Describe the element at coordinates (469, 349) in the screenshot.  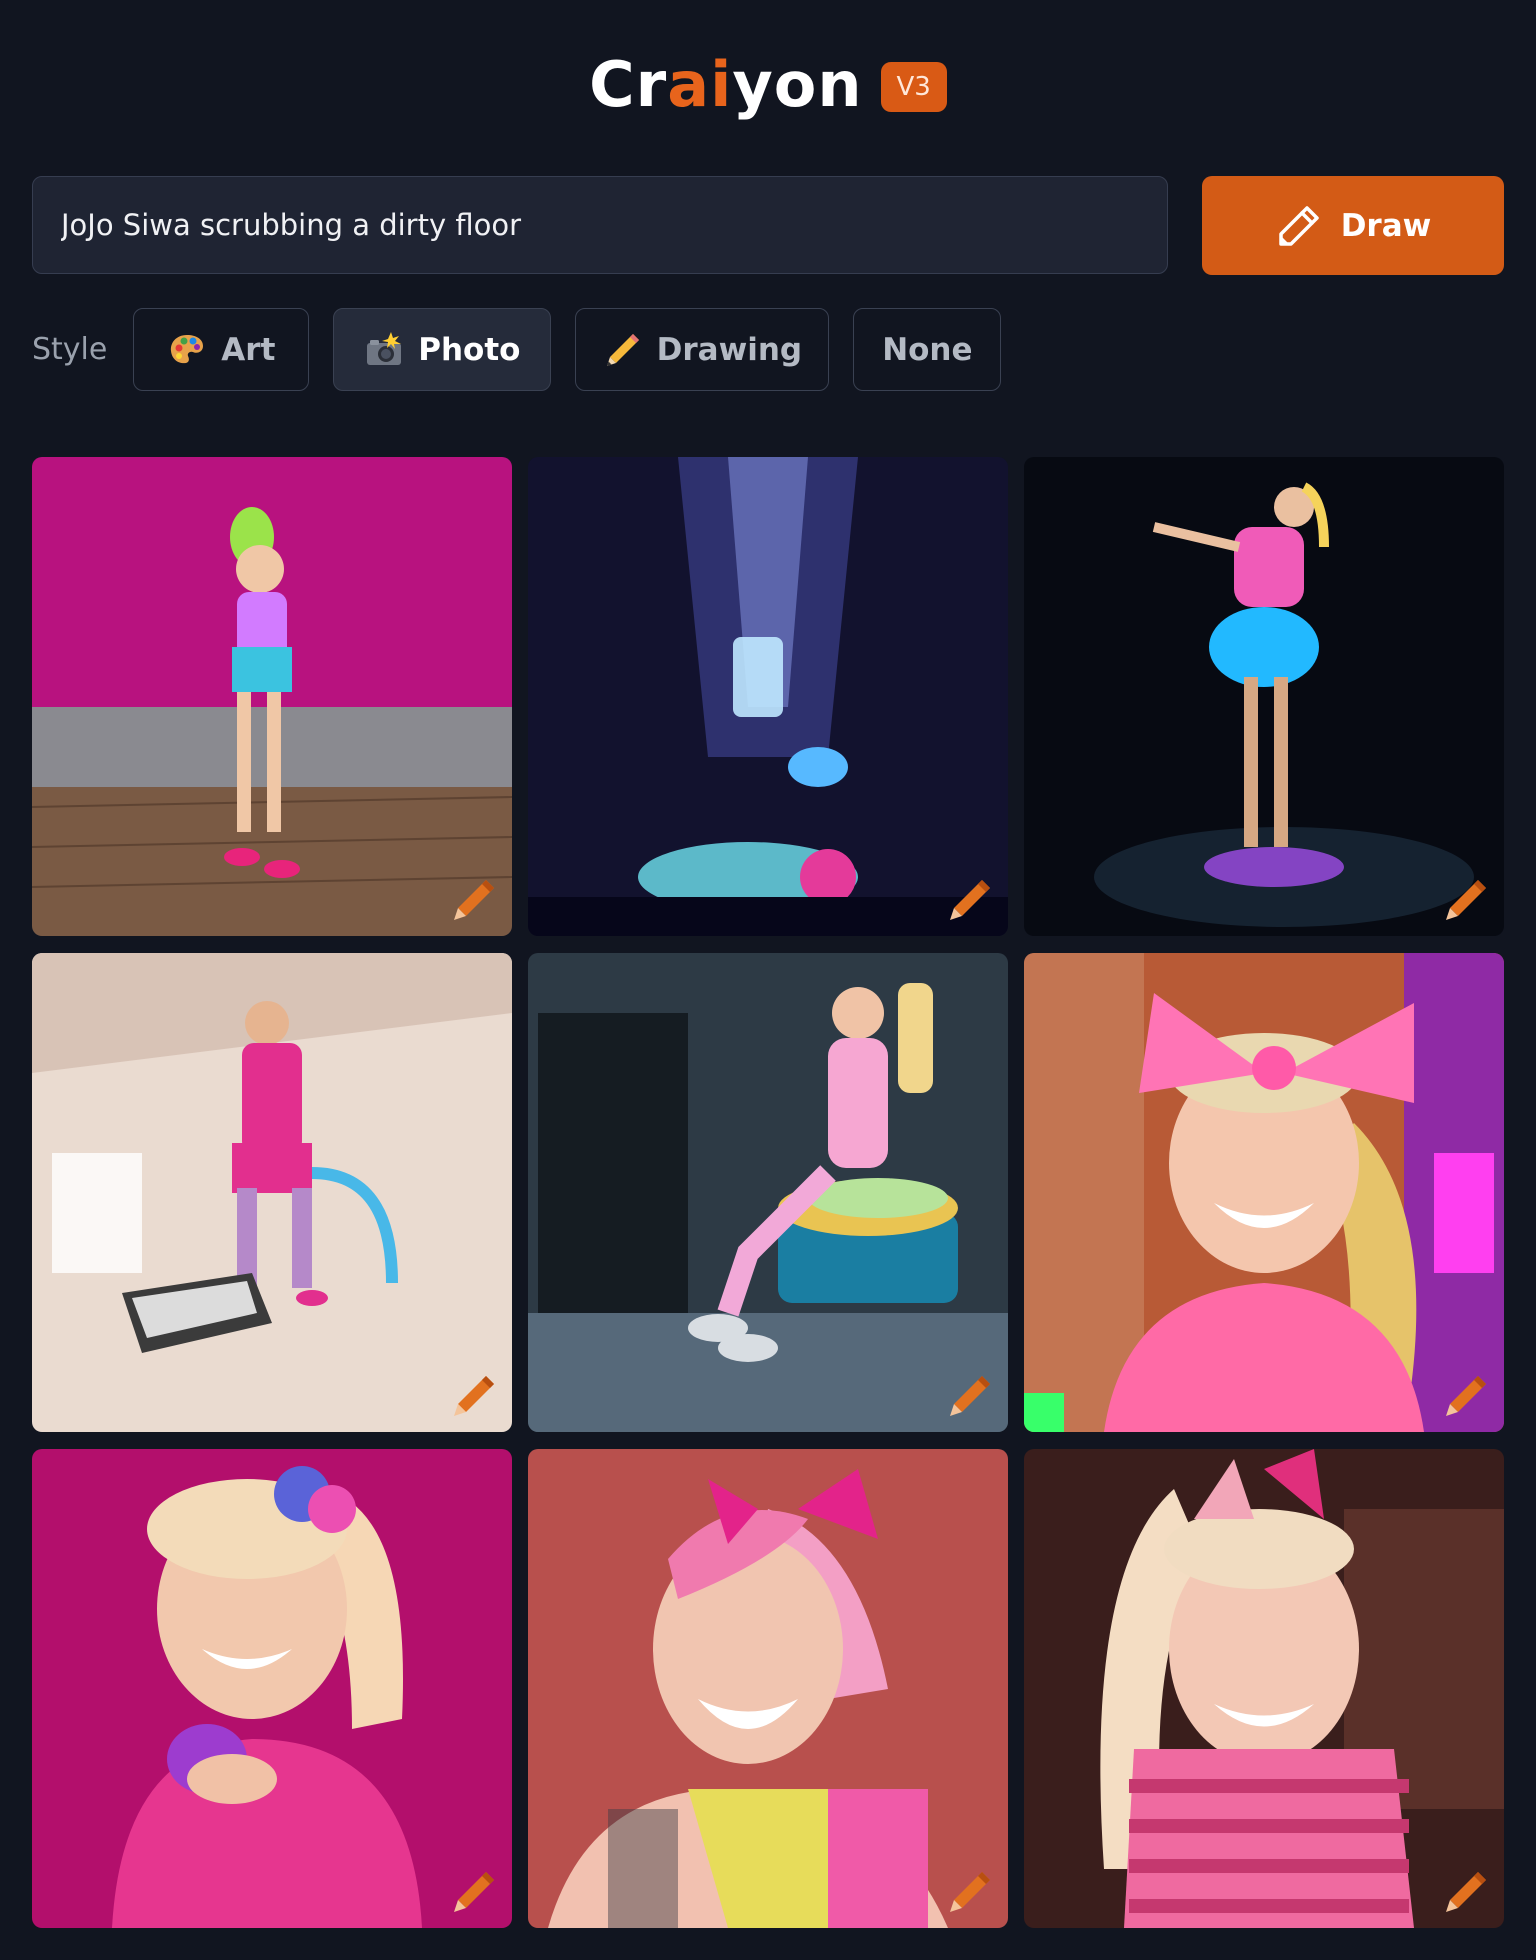
I see `style-option-label: Photo` at that location.